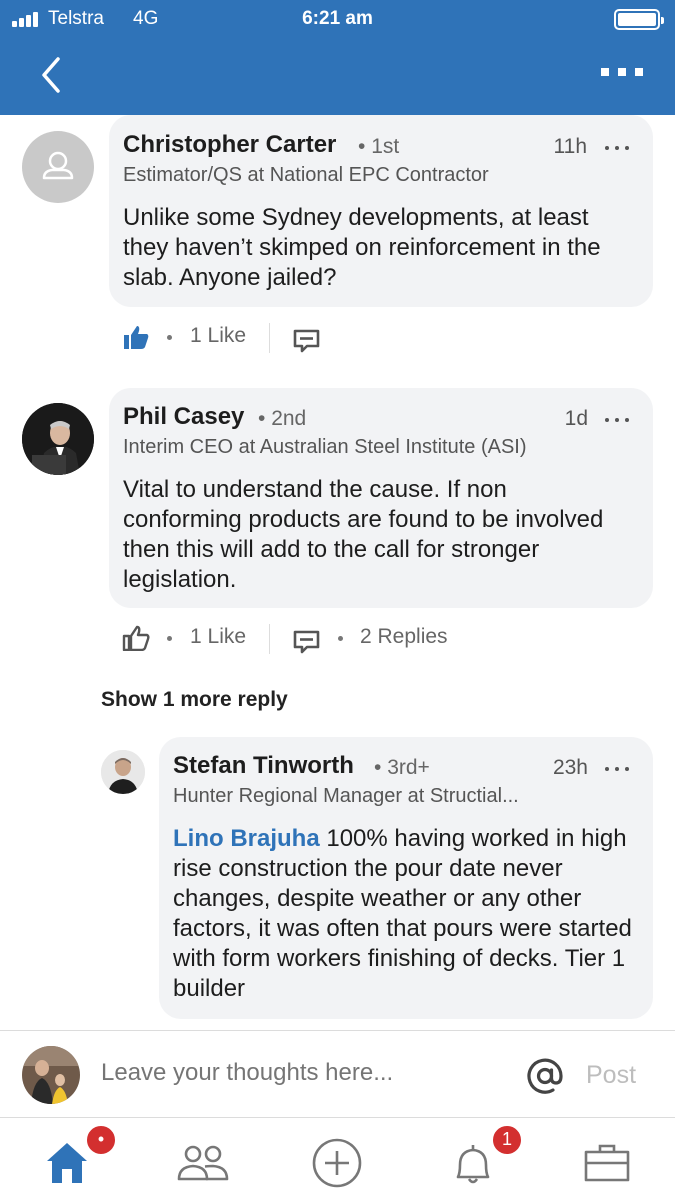 The height and width of the screenshot is (1200, 675). I want to click on mention-link: Lino Brajuha, so click(246, 838).